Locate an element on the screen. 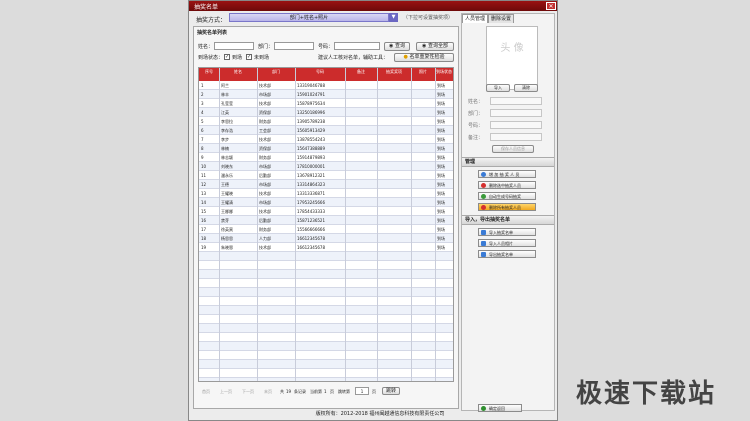  col-number: 号码 is located at coordinates (320, 71).